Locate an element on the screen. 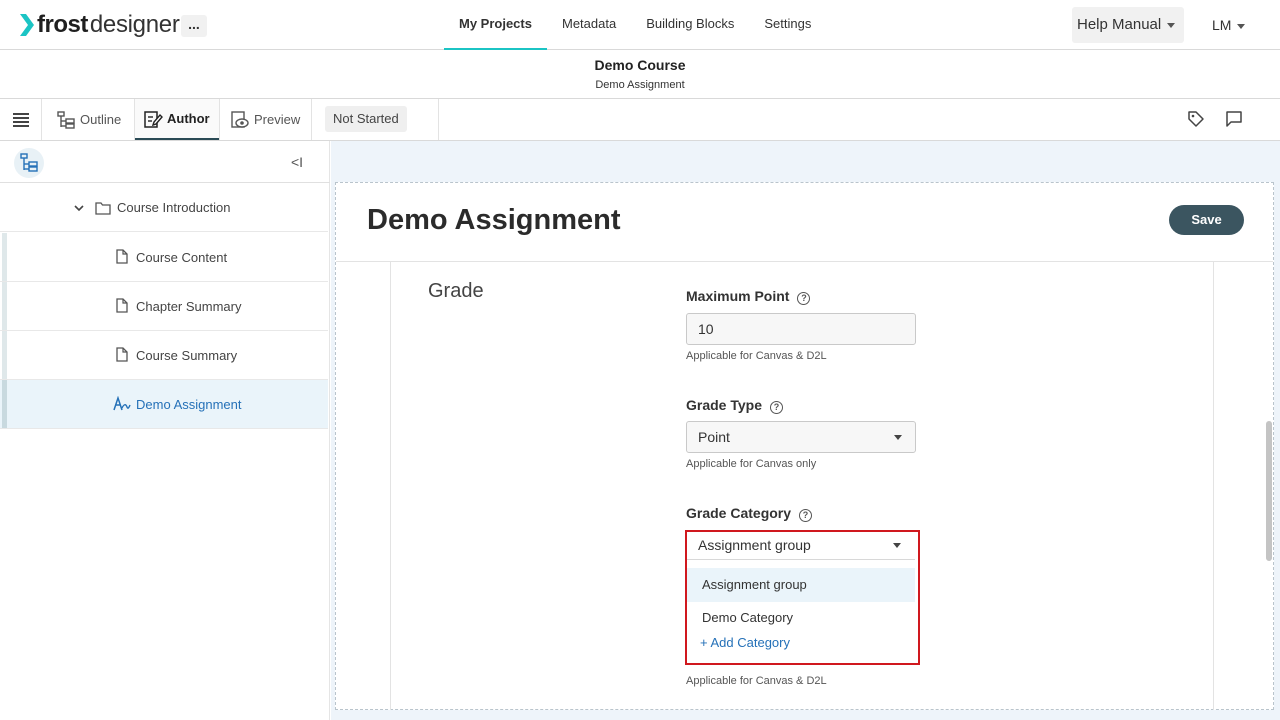  tree-item-demo-assignment: Demo Assignment is located at coordinates (164, 404).